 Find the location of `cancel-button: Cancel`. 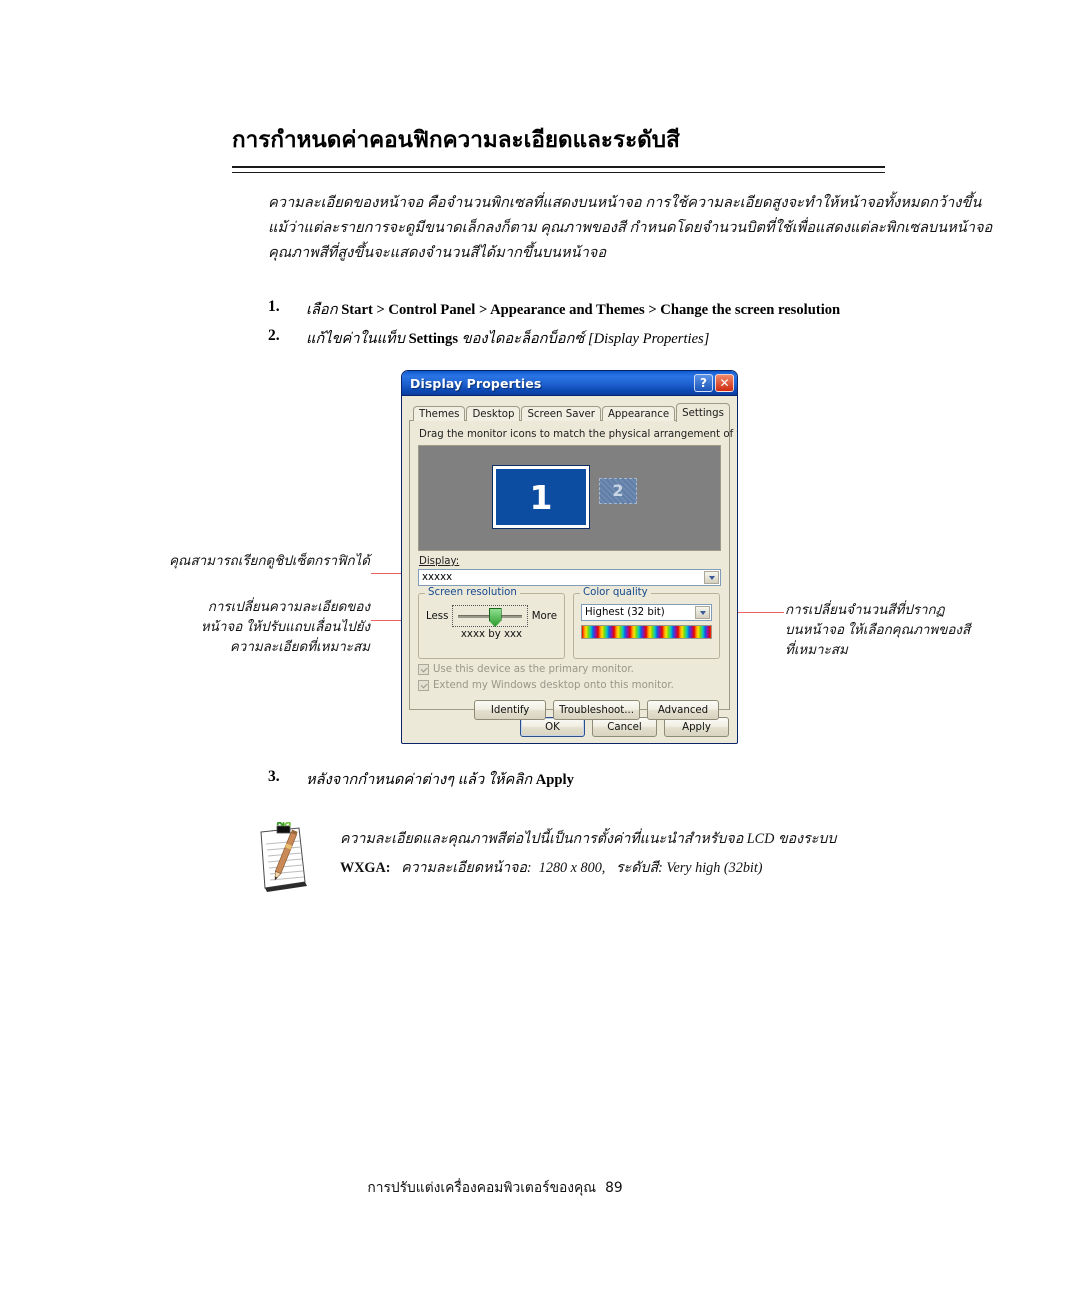

cancel-button: Cancel is located at coordinates (624, 727).